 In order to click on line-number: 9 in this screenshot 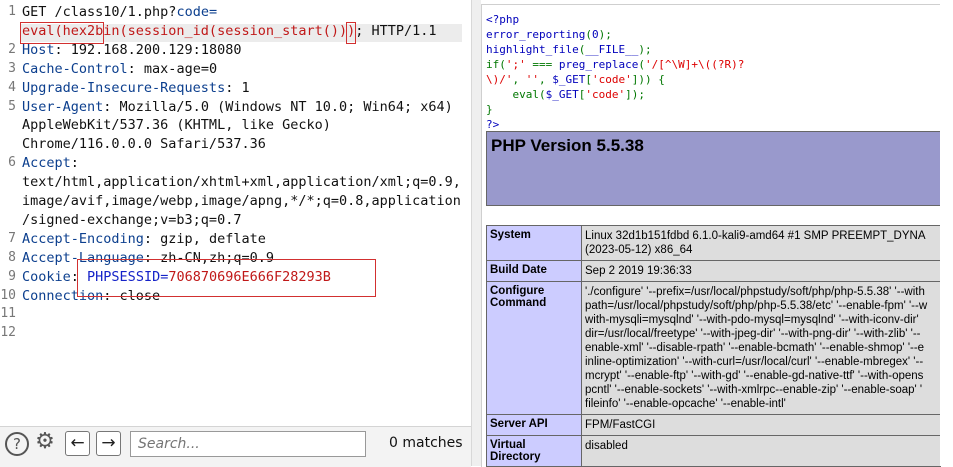, I will do `click(12, 276)`.